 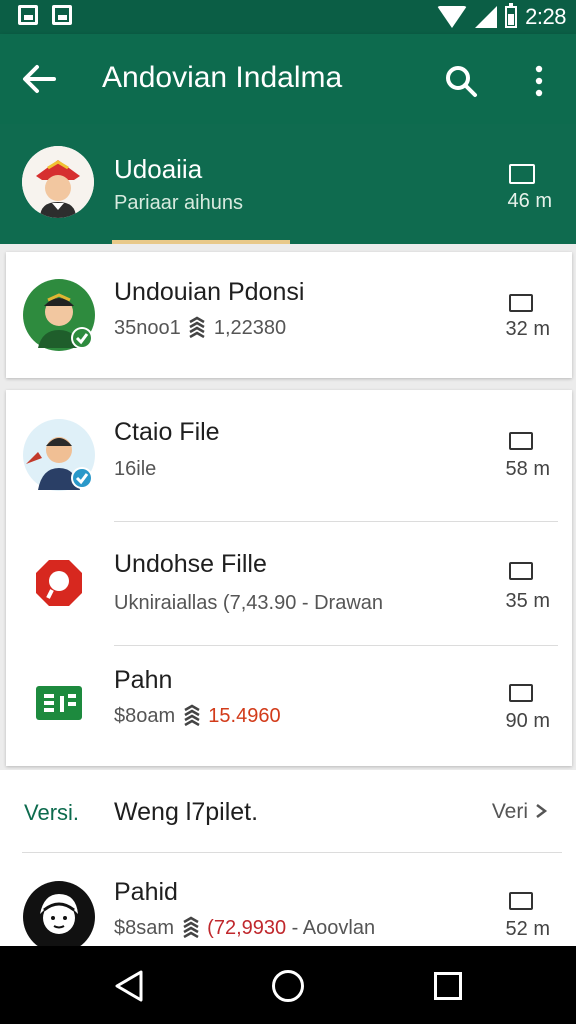 I want to click on item-time: 52 m, so click(x=527, y=929).